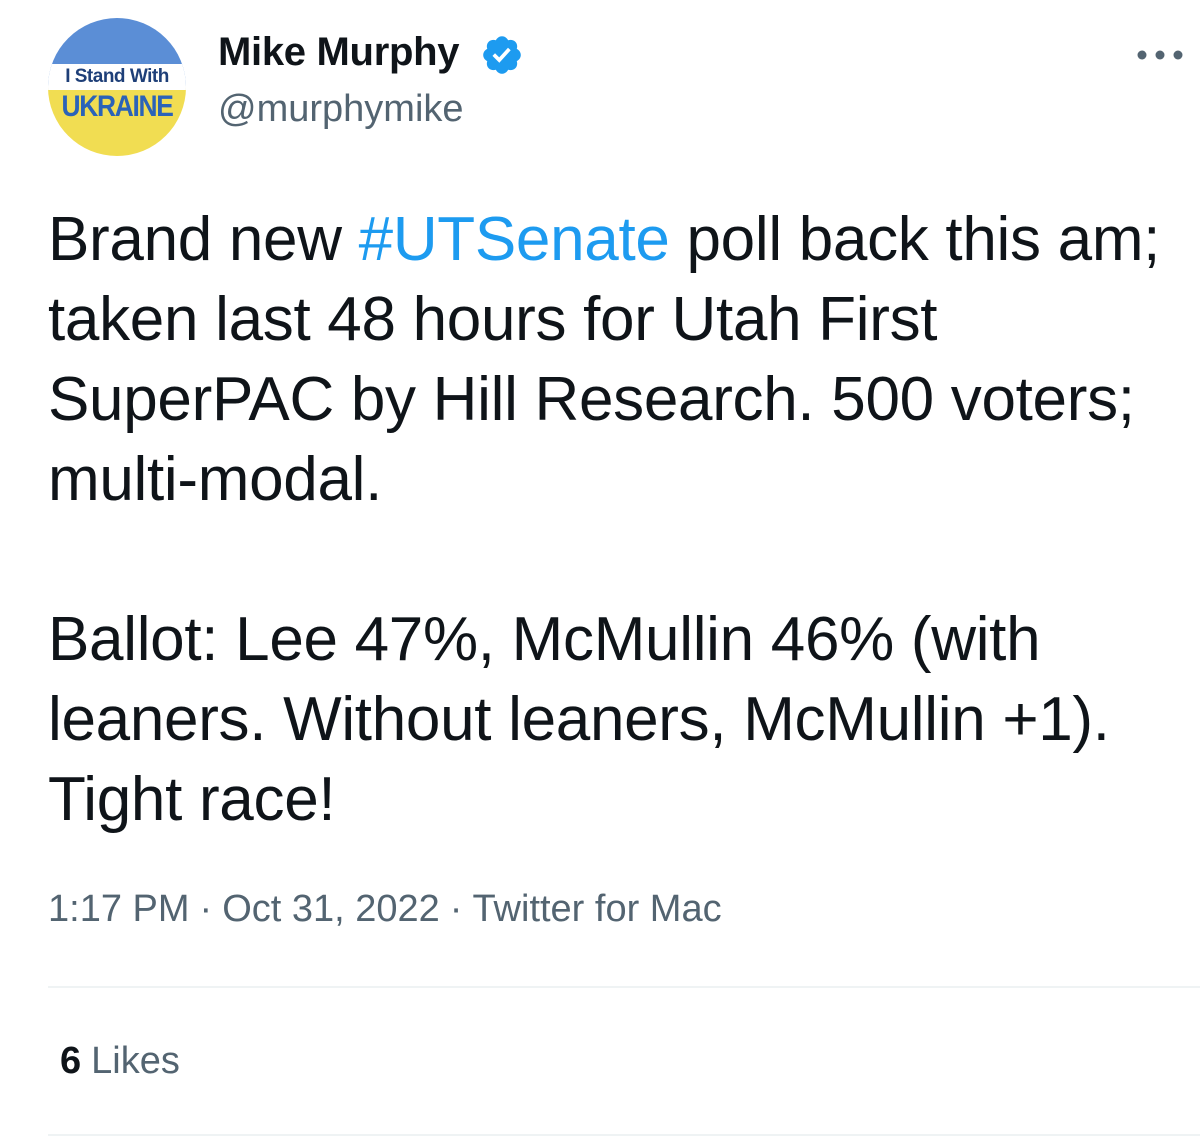 The image size is (1200, 1148). What do you see at coordinates (1160, 55) in the screenshot?
I see `more-options-icon` at bounding box center [1160, 55].